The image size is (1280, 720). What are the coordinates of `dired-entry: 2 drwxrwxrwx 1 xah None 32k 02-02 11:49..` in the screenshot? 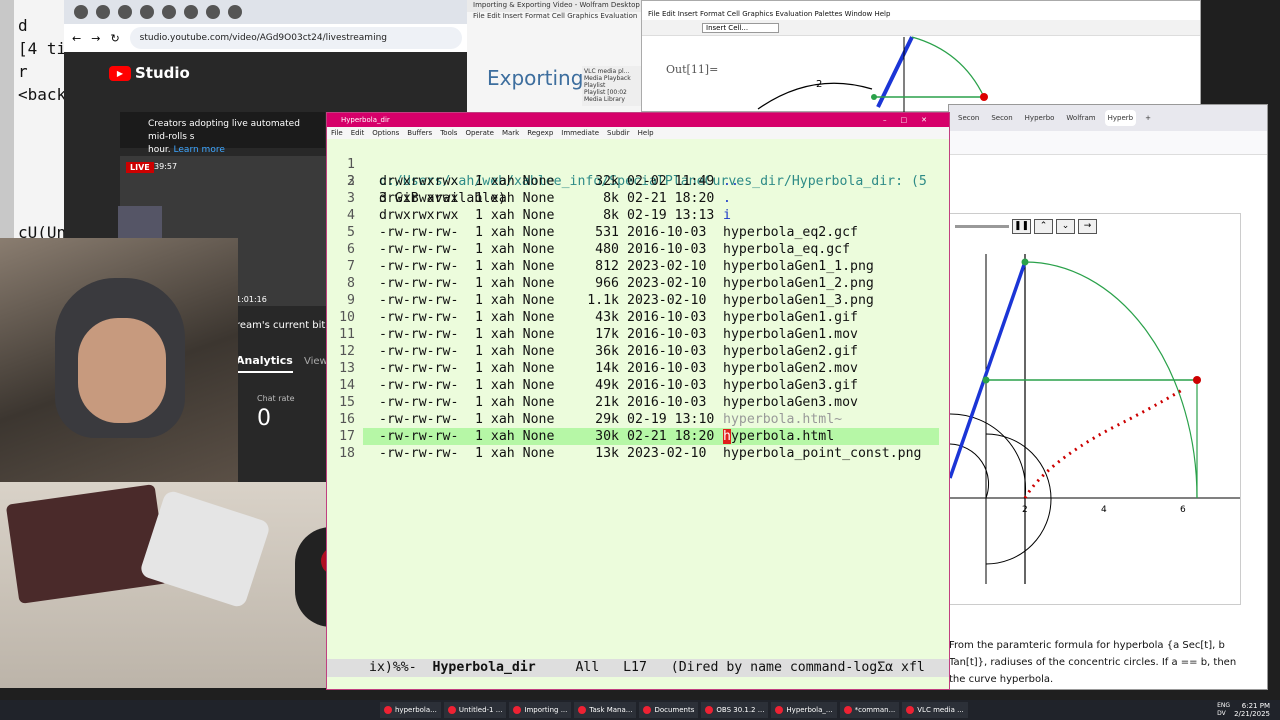 It's located at (638, 181).